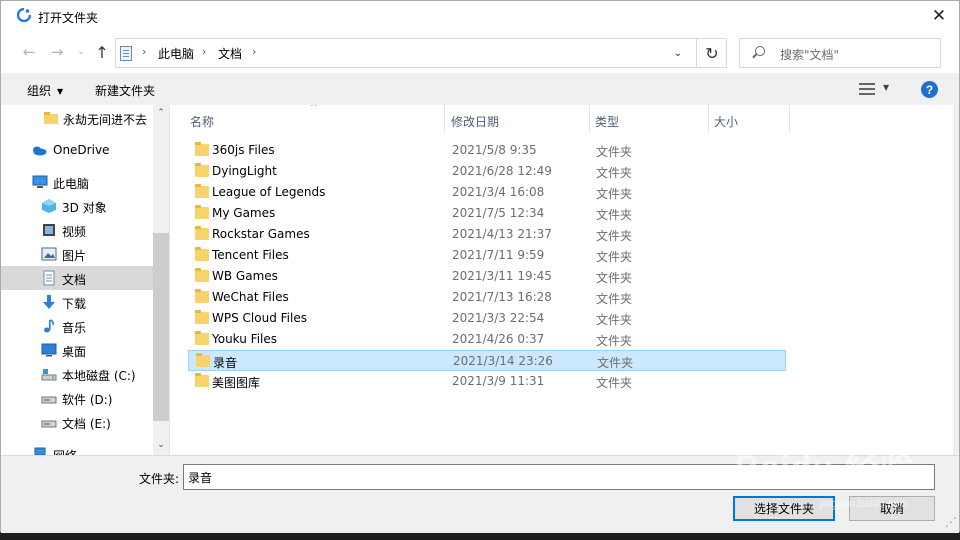 The width and height of the screenshot is (960, 540). I want to click on scroll-down-button: ⌄, so click(161, 445).